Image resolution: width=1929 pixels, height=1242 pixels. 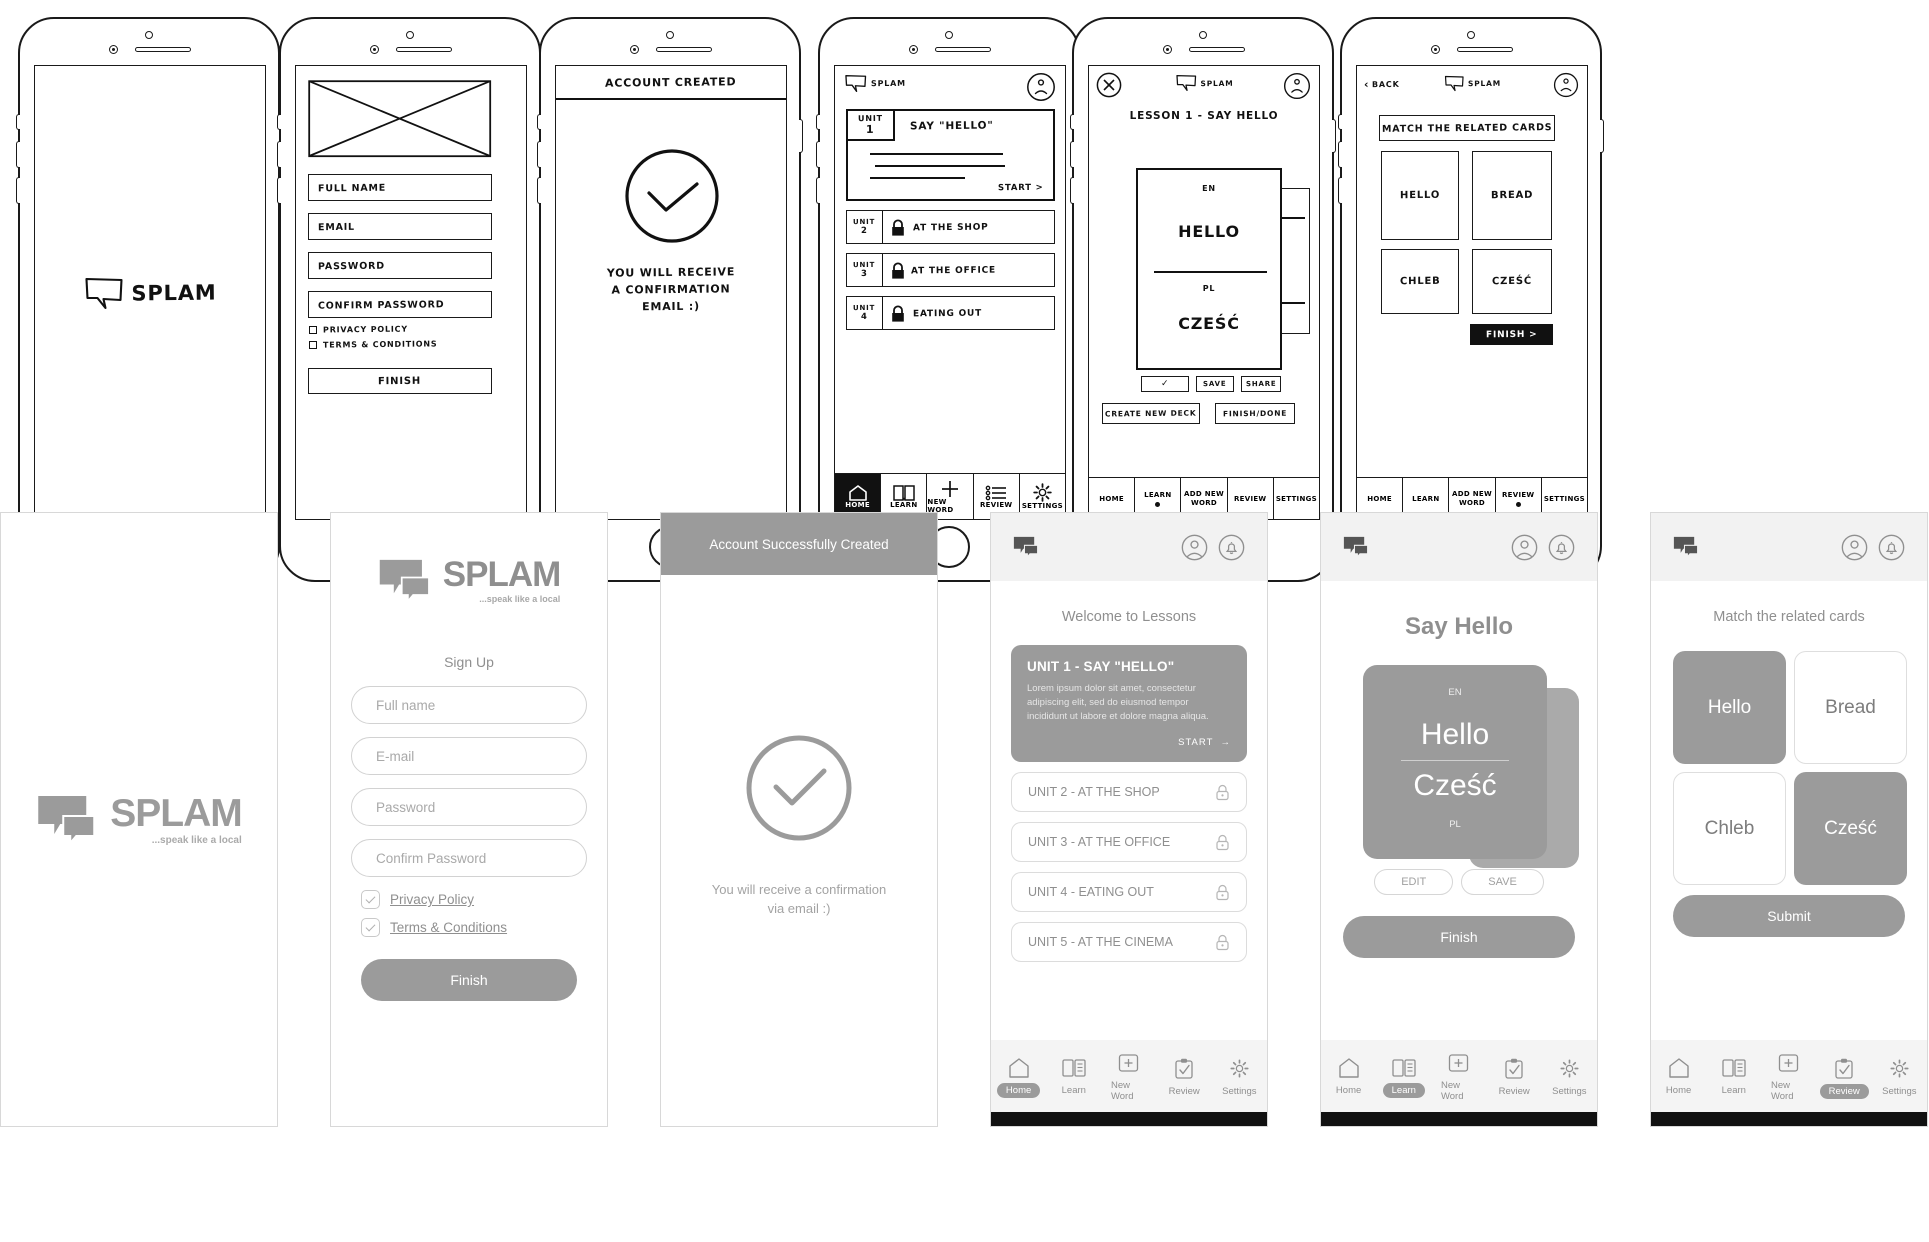 What do you see at coordinates (400, 226) in the screenshot?
I see `wf-input-email: EMAIL` at bounding box center [400, 226].